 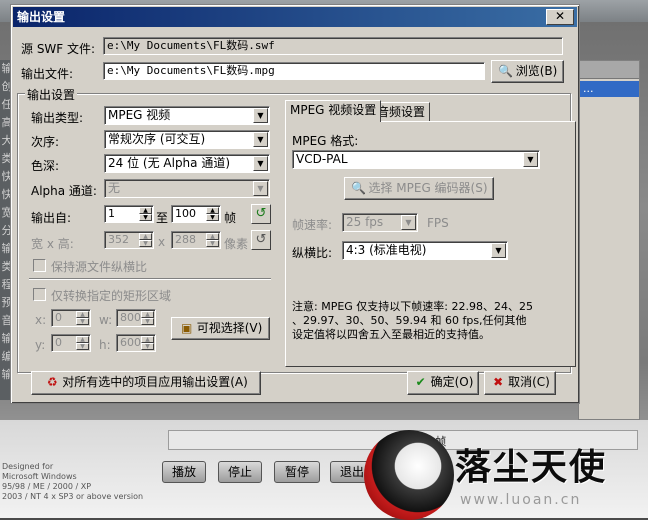 What do you see at coordinates (294, 71) in the screenshot?
I see `output-file-field: e:\My Documents\FL数码.mpg` at bounding box center [294, 71].